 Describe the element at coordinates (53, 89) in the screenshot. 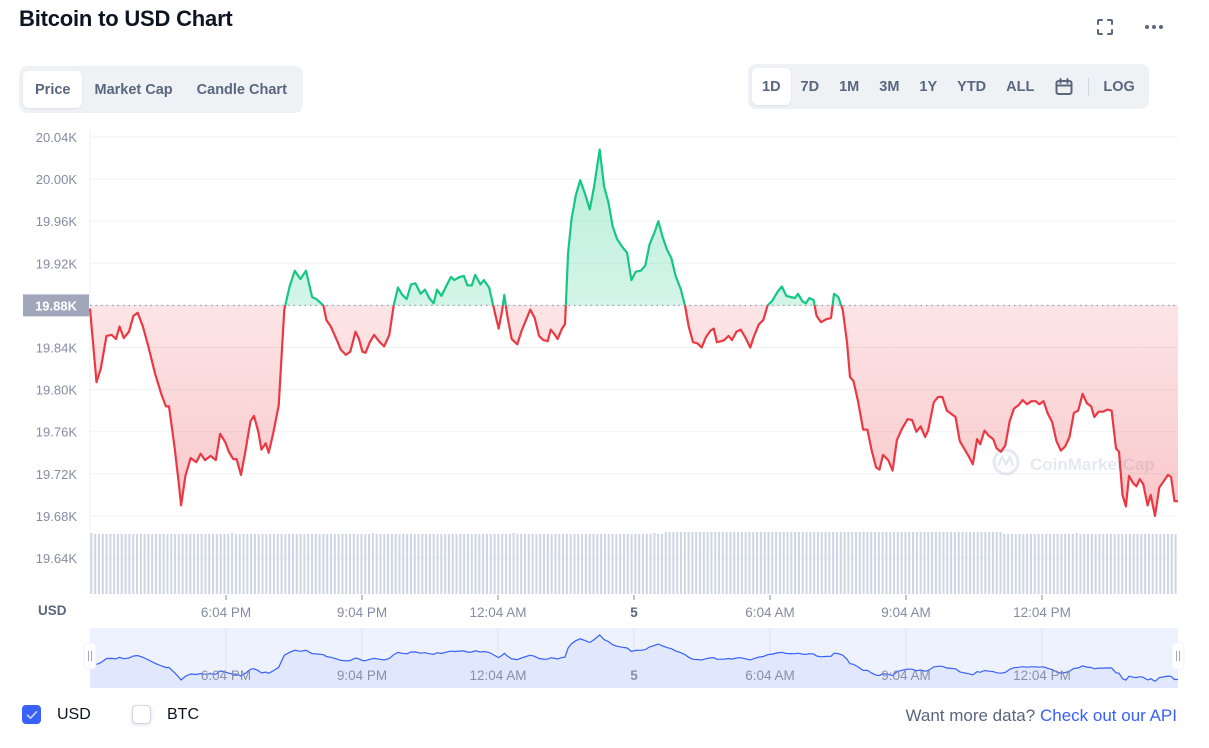

I see `tab-price: Price` at that location.